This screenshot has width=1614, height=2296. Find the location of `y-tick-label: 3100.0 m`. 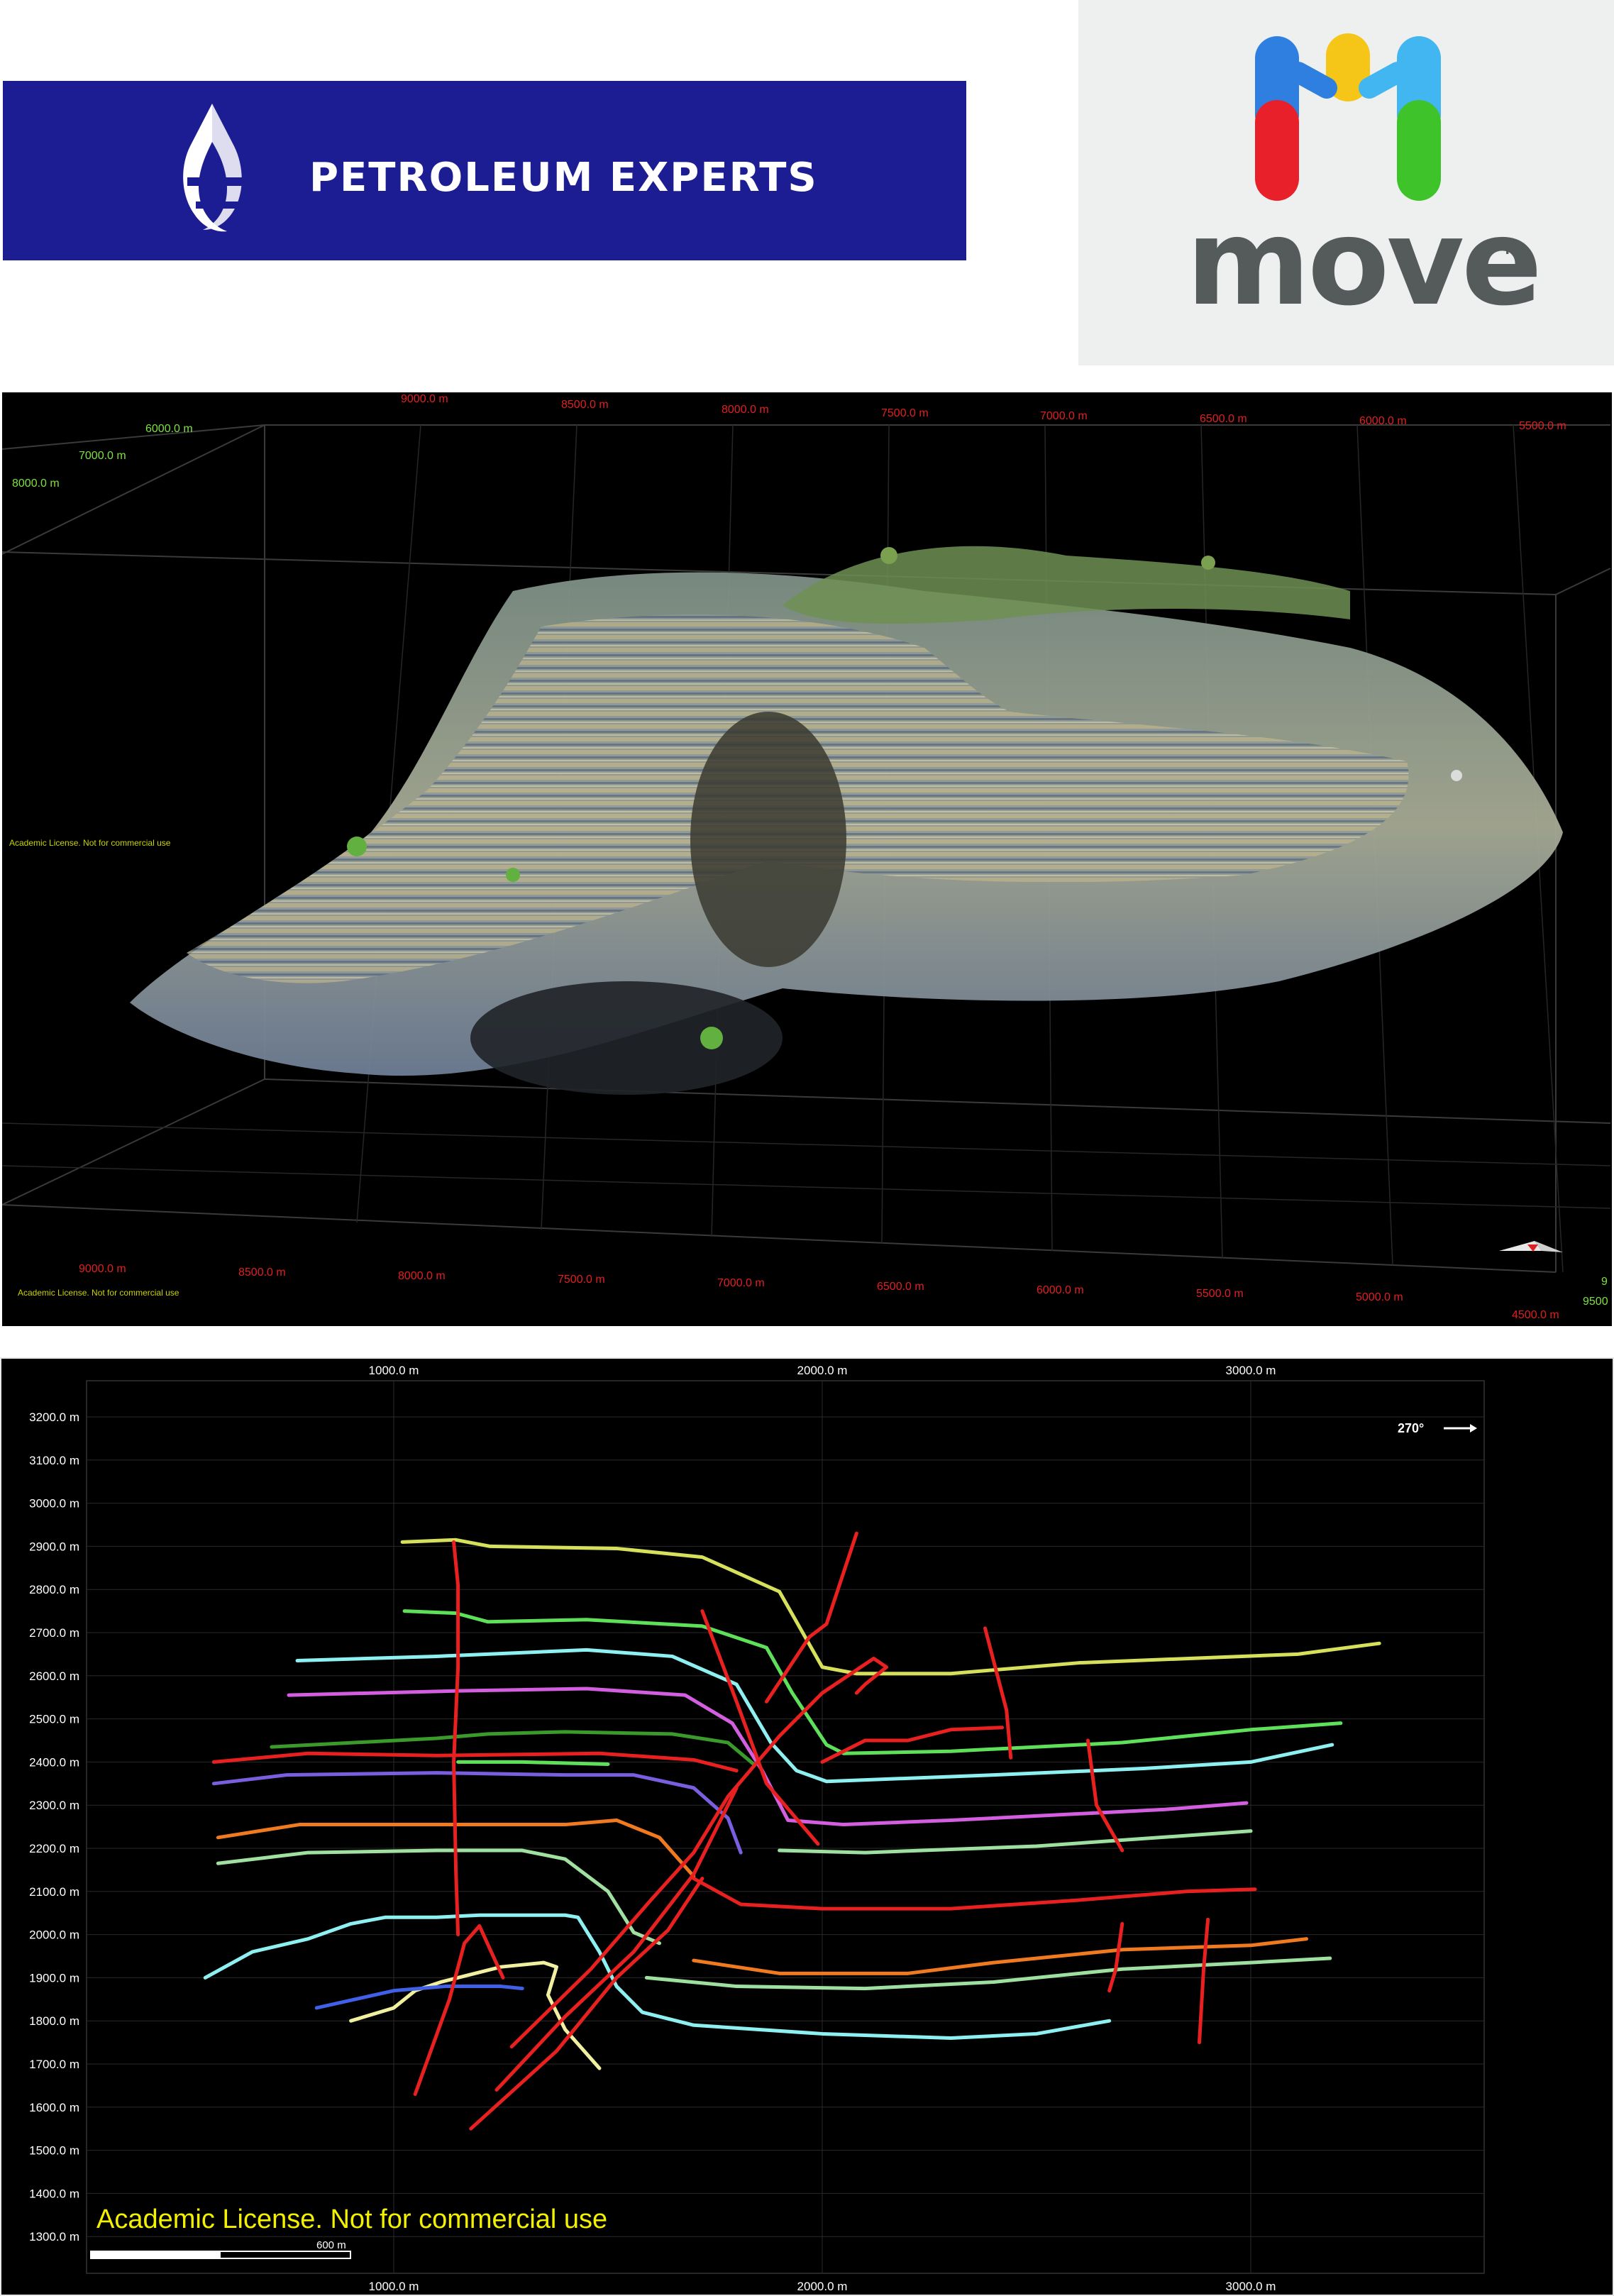

y-tick-label: 3100.0 m is located at coordinates (54, 1461).